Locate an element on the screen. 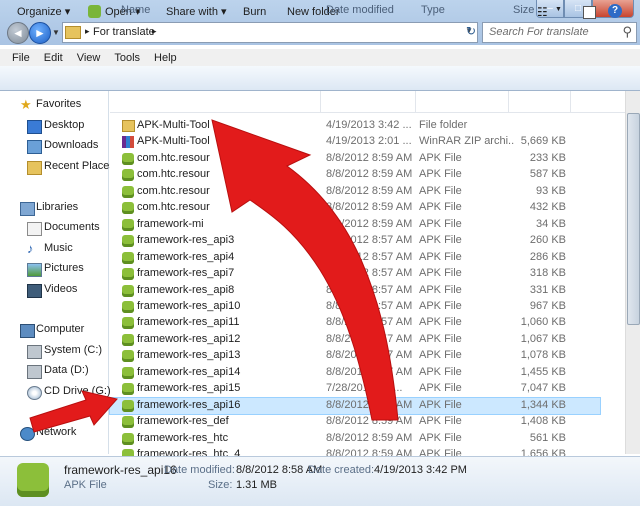  sidebar-item-label: Videos is located at coordinates (61, 289).